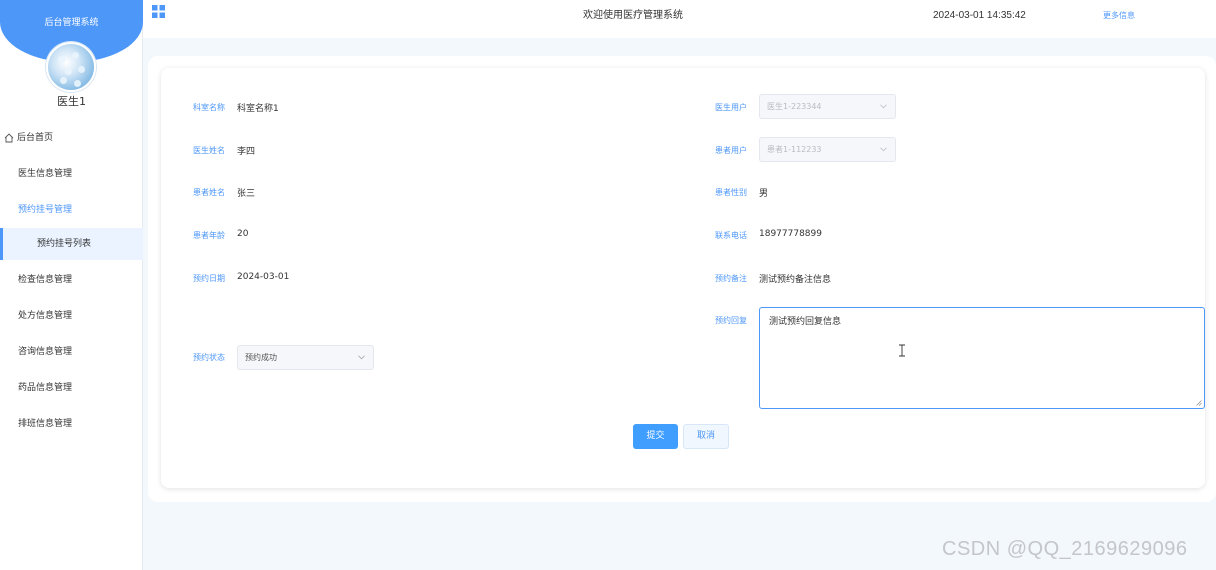 This screenshot has width=1216, height=570. I want to click on sidebar-item-appointment: 预约挂号管理, so click(71, 210).